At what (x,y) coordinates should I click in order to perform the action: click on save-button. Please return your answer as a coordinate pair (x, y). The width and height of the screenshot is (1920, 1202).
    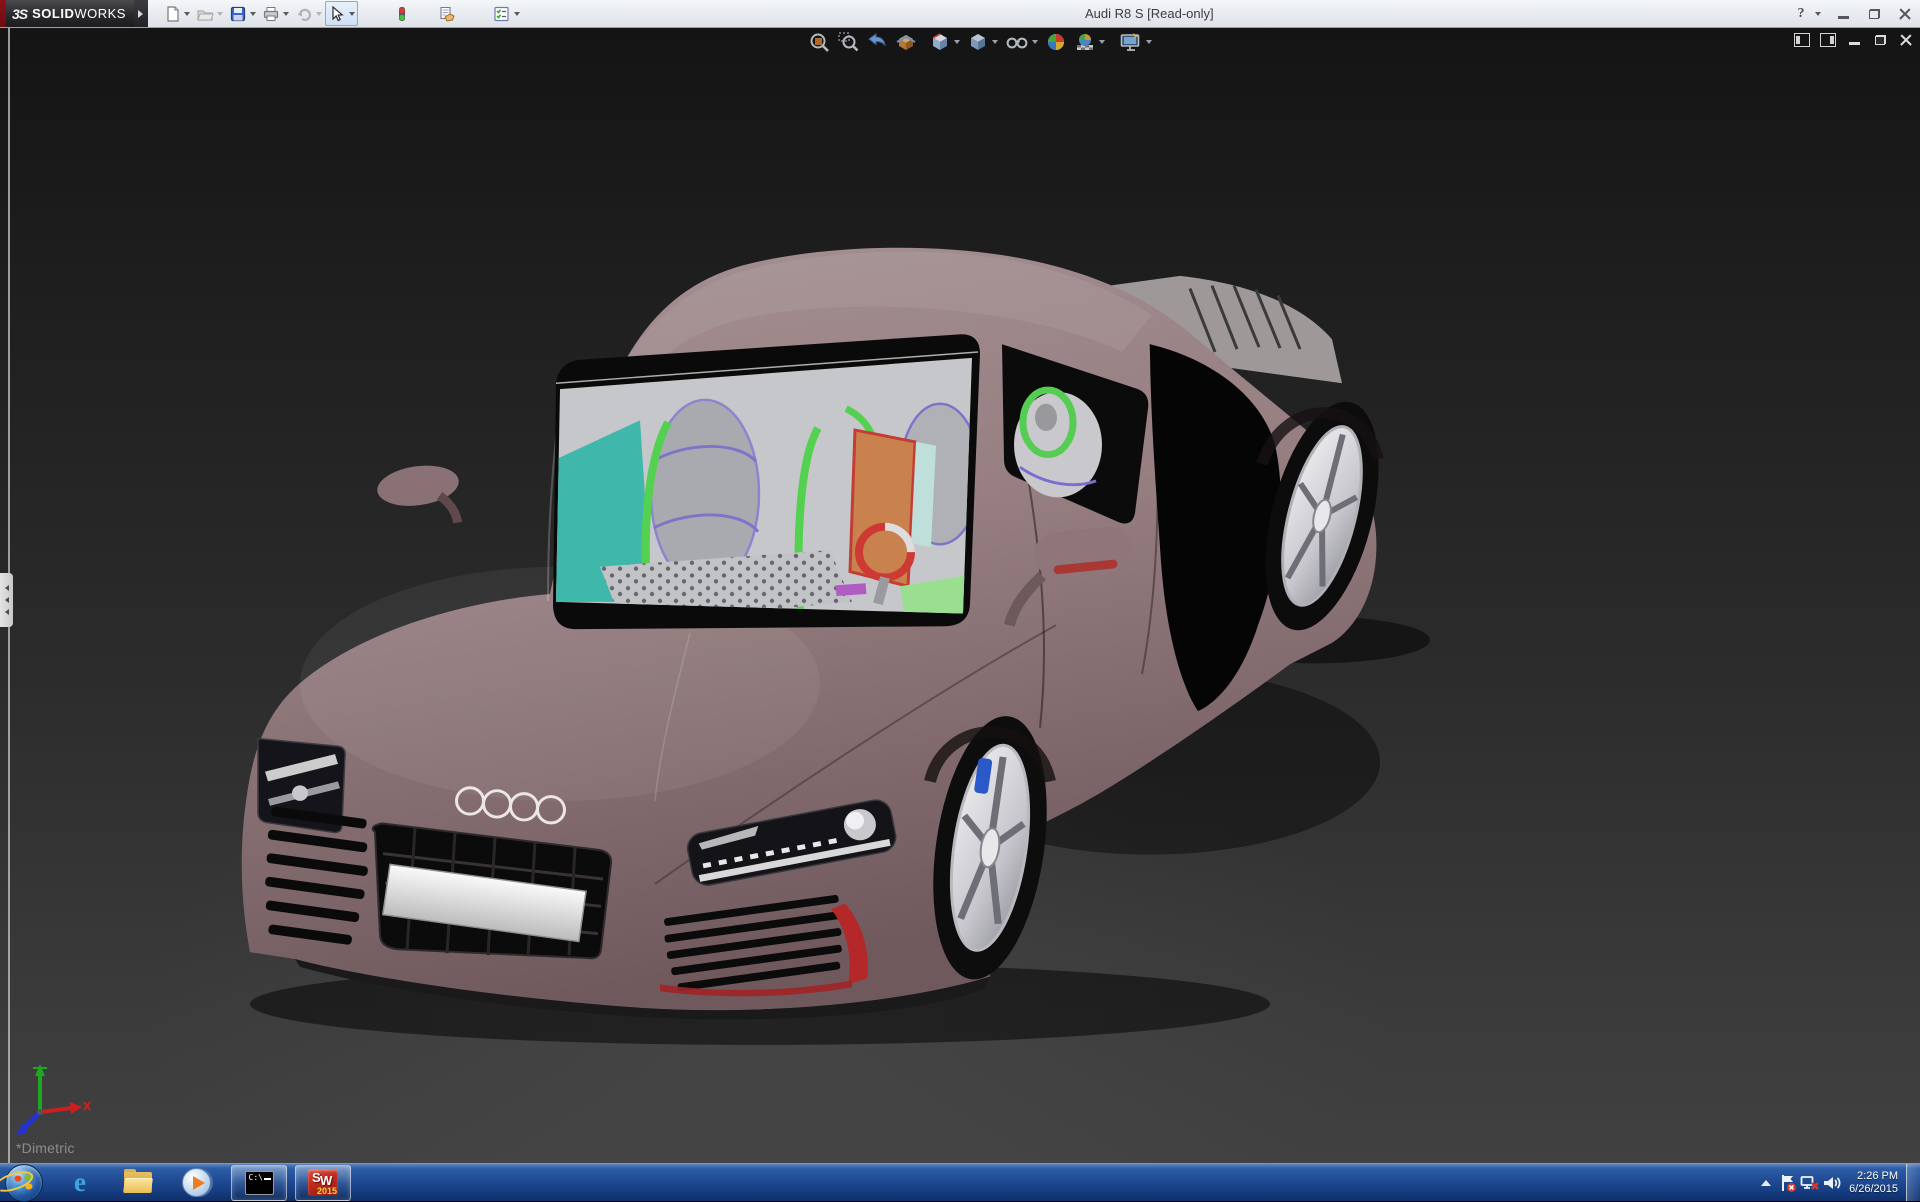
    Looking at the image, I should click on (242, 13).